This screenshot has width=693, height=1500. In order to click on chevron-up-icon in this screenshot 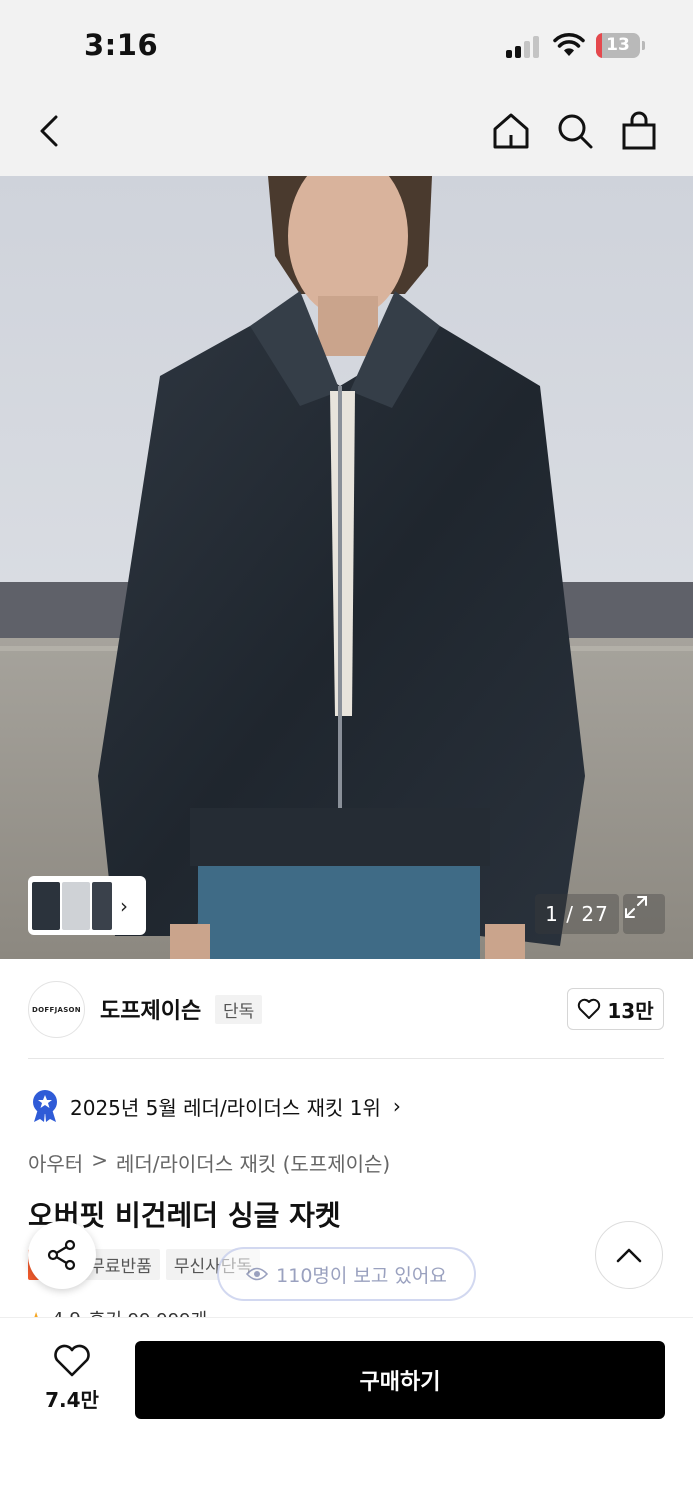, I will do `click(629, 1255)`.